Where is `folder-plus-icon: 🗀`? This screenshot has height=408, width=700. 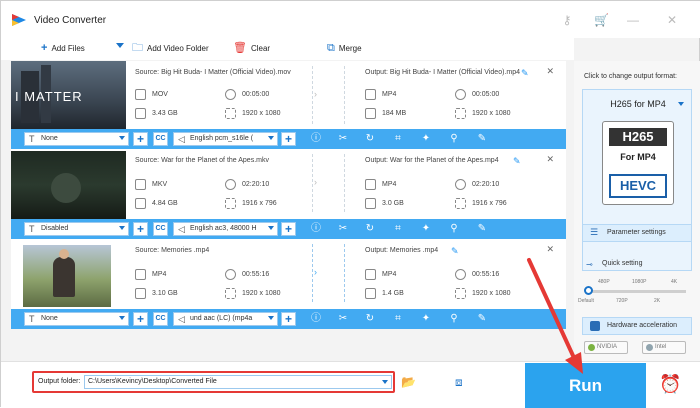
folder-plus-icon: 🗀 is located at coordinates (137, 48).